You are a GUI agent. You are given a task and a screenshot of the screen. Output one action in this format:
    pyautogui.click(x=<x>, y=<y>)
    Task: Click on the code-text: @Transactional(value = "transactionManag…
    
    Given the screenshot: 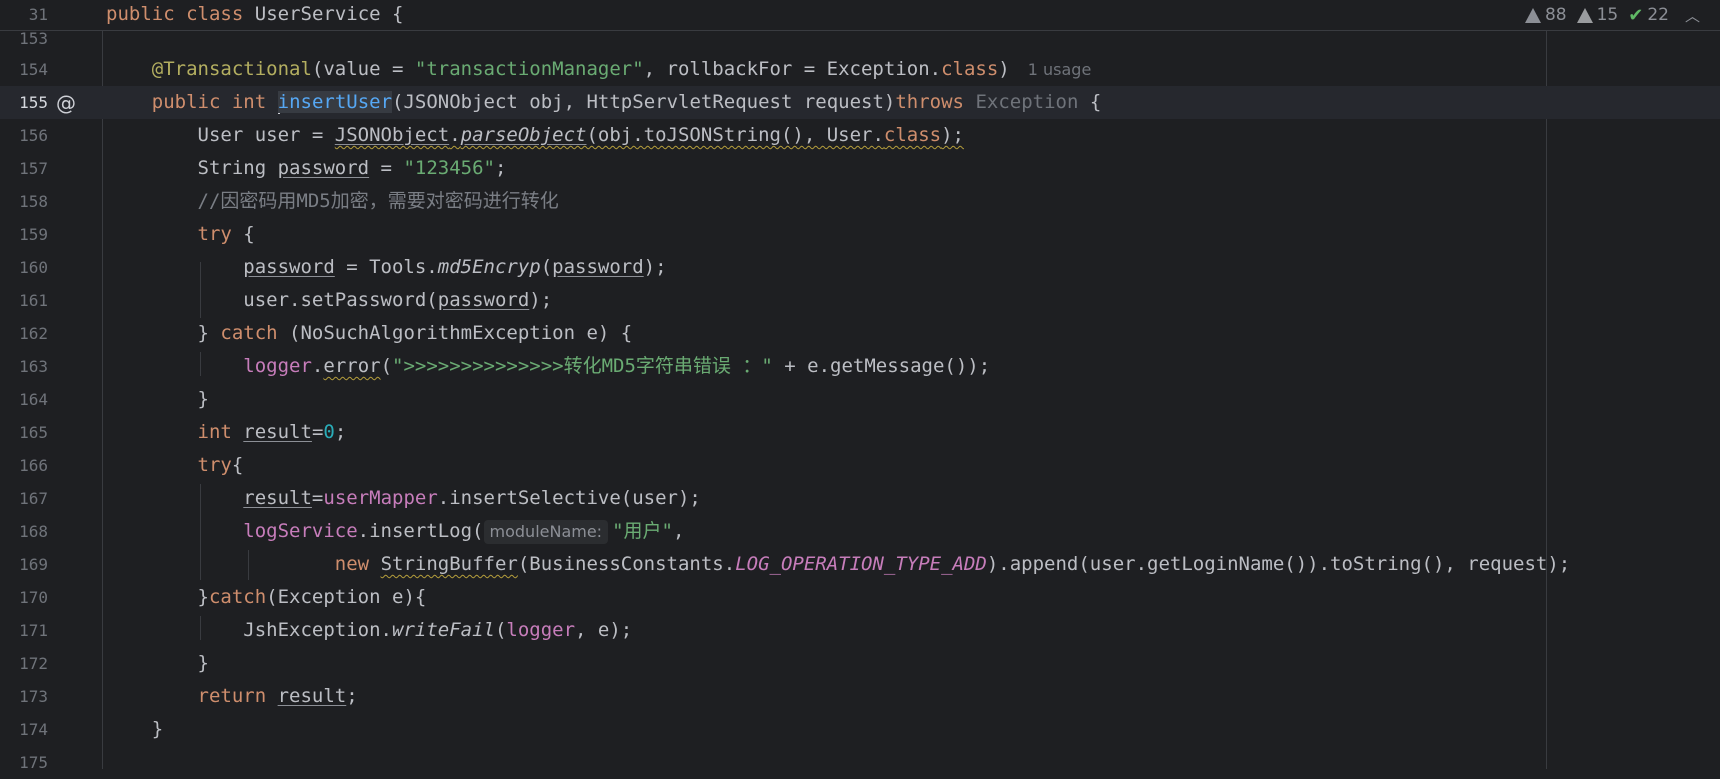 What is the action you would take?
    pyautogui.click(x=621, y=69)
    